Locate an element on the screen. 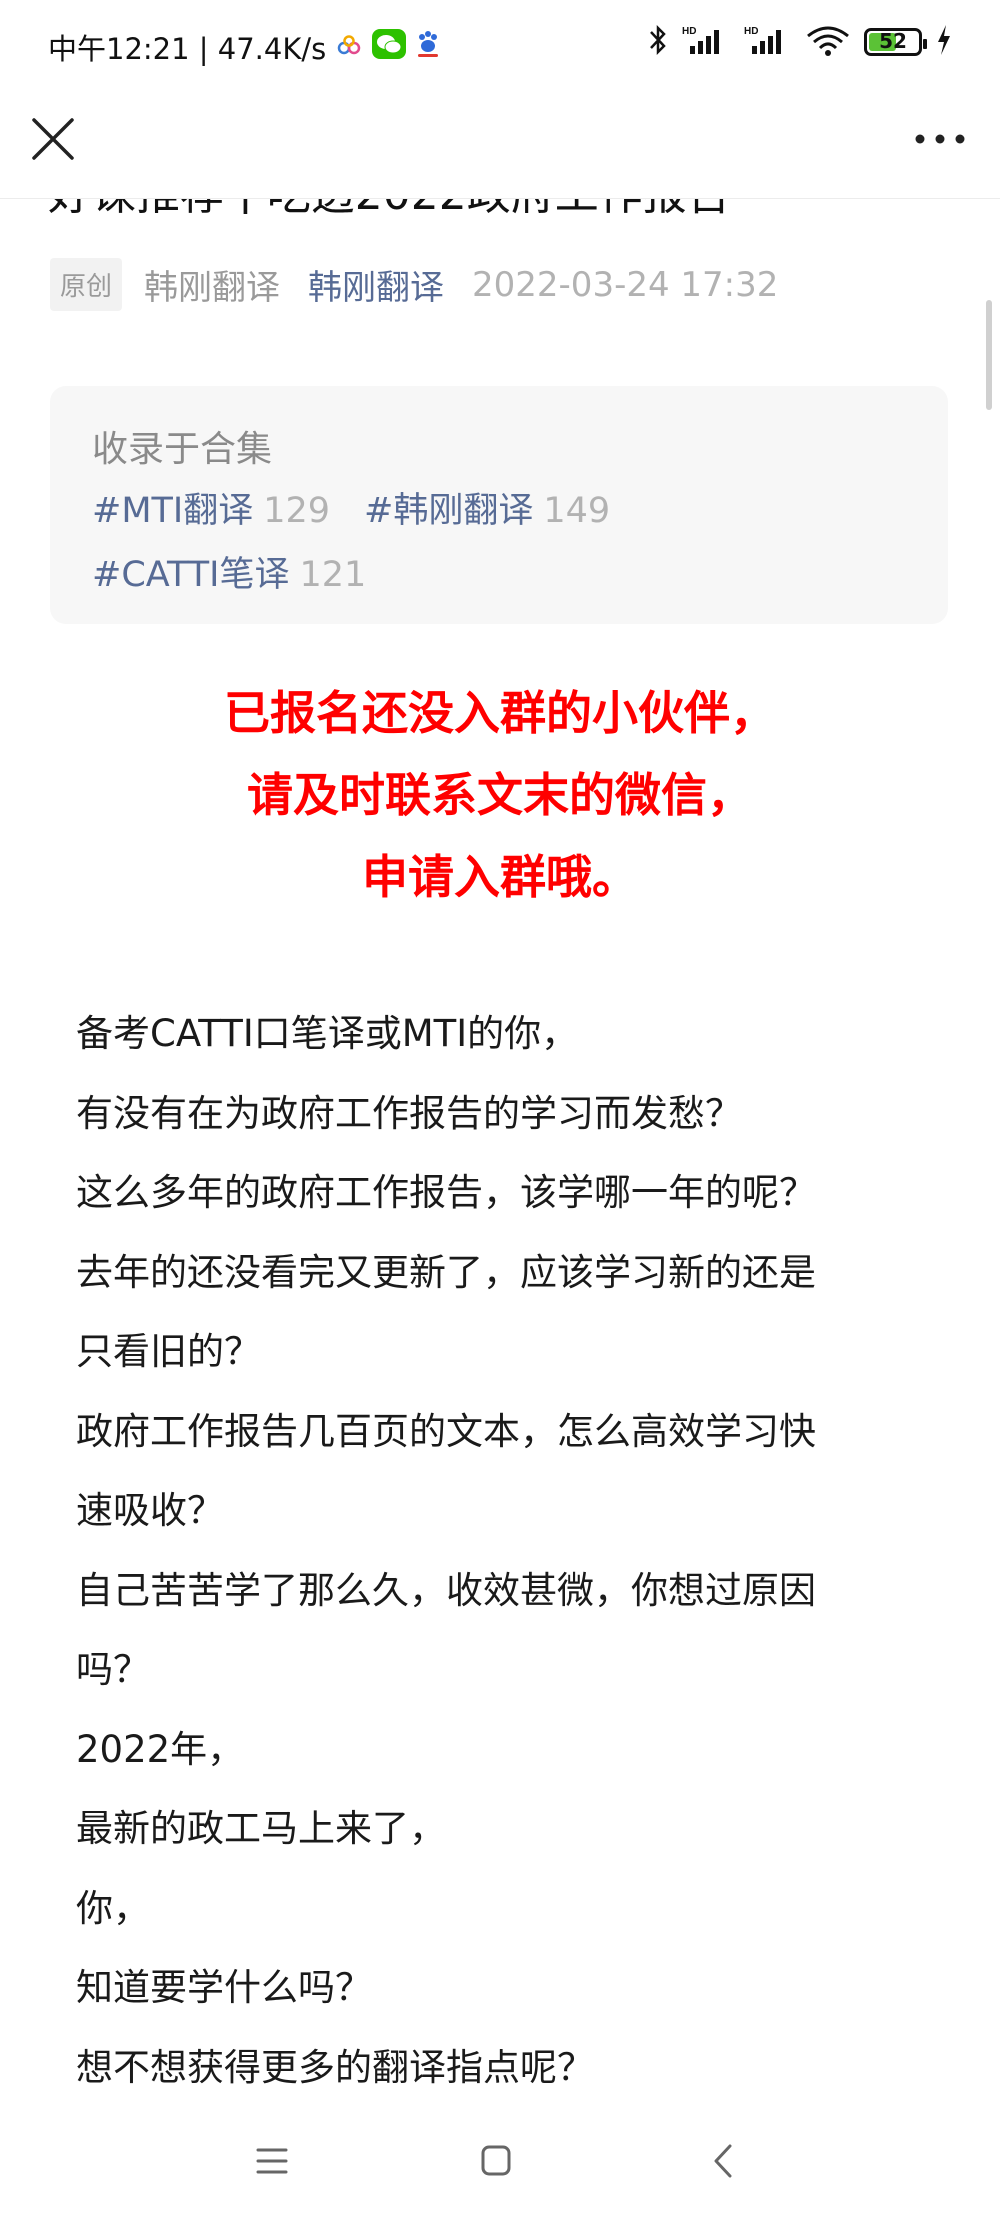 The image size is (1000, 2222). red-notice: 已报名还没入群的小伙伴， 请及时联系文末的微信， 申请入群哦。 is located at coordinates (500, 795).